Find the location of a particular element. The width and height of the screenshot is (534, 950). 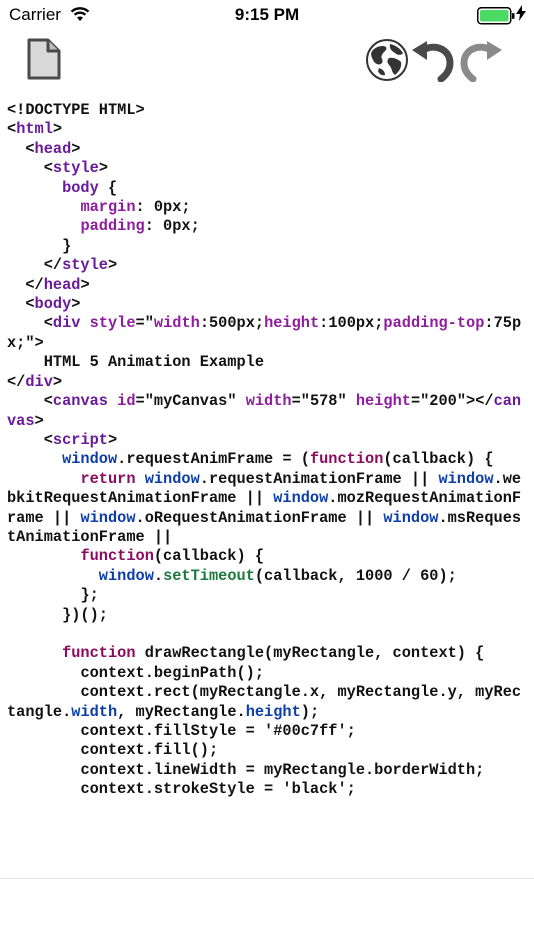

code-token: ="myCanvas" is located at coordinates (190, 401).